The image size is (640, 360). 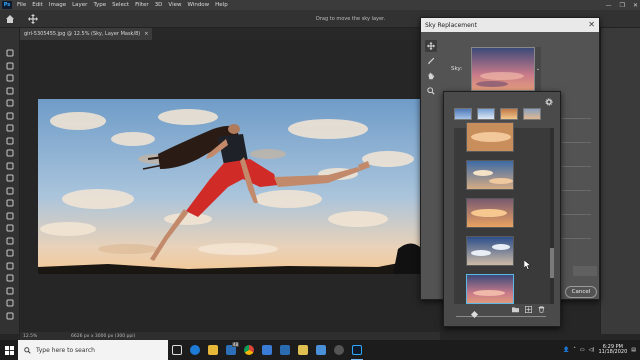 What do you see at coordinates (10, 299) in the screenshot?
I see `zoom-icon` at bounding box center [10, 299].